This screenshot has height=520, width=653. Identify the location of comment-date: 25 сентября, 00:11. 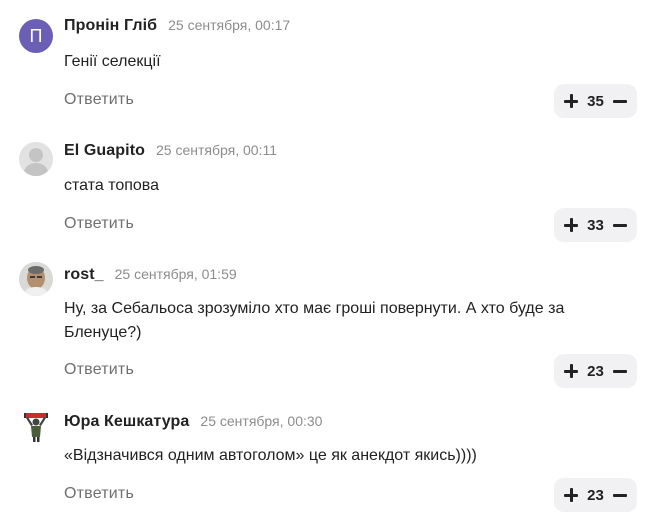
(216, 150).